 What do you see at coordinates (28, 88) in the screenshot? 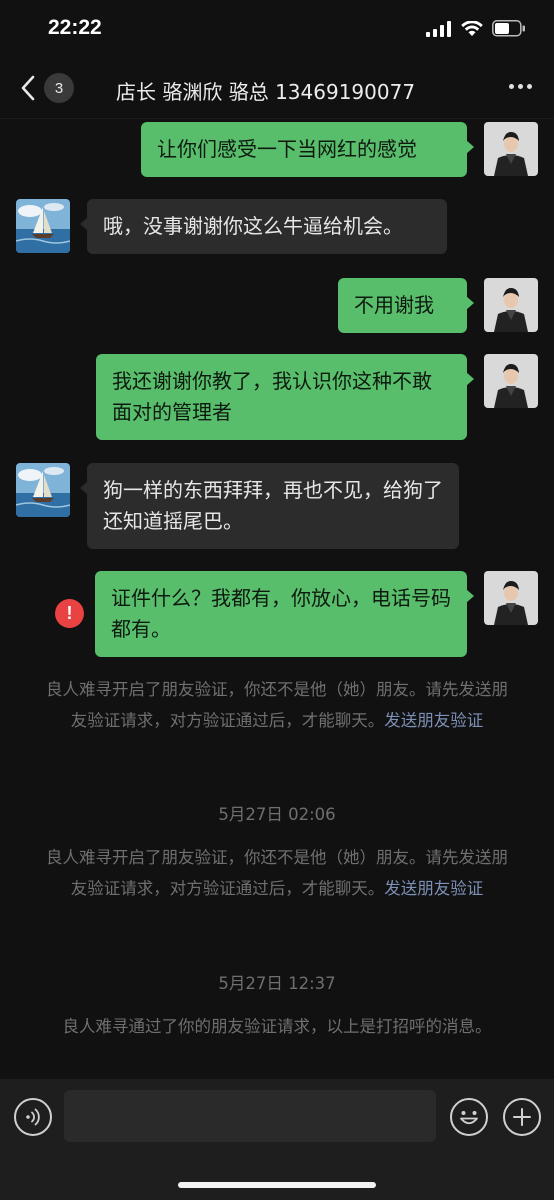
I see `chevron-left-icon` at bounding box center [28, 88].